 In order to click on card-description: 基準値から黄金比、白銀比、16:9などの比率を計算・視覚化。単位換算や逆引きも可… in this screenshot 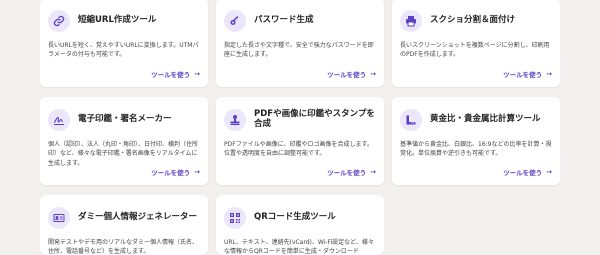, I will do `click(476, 149)`.